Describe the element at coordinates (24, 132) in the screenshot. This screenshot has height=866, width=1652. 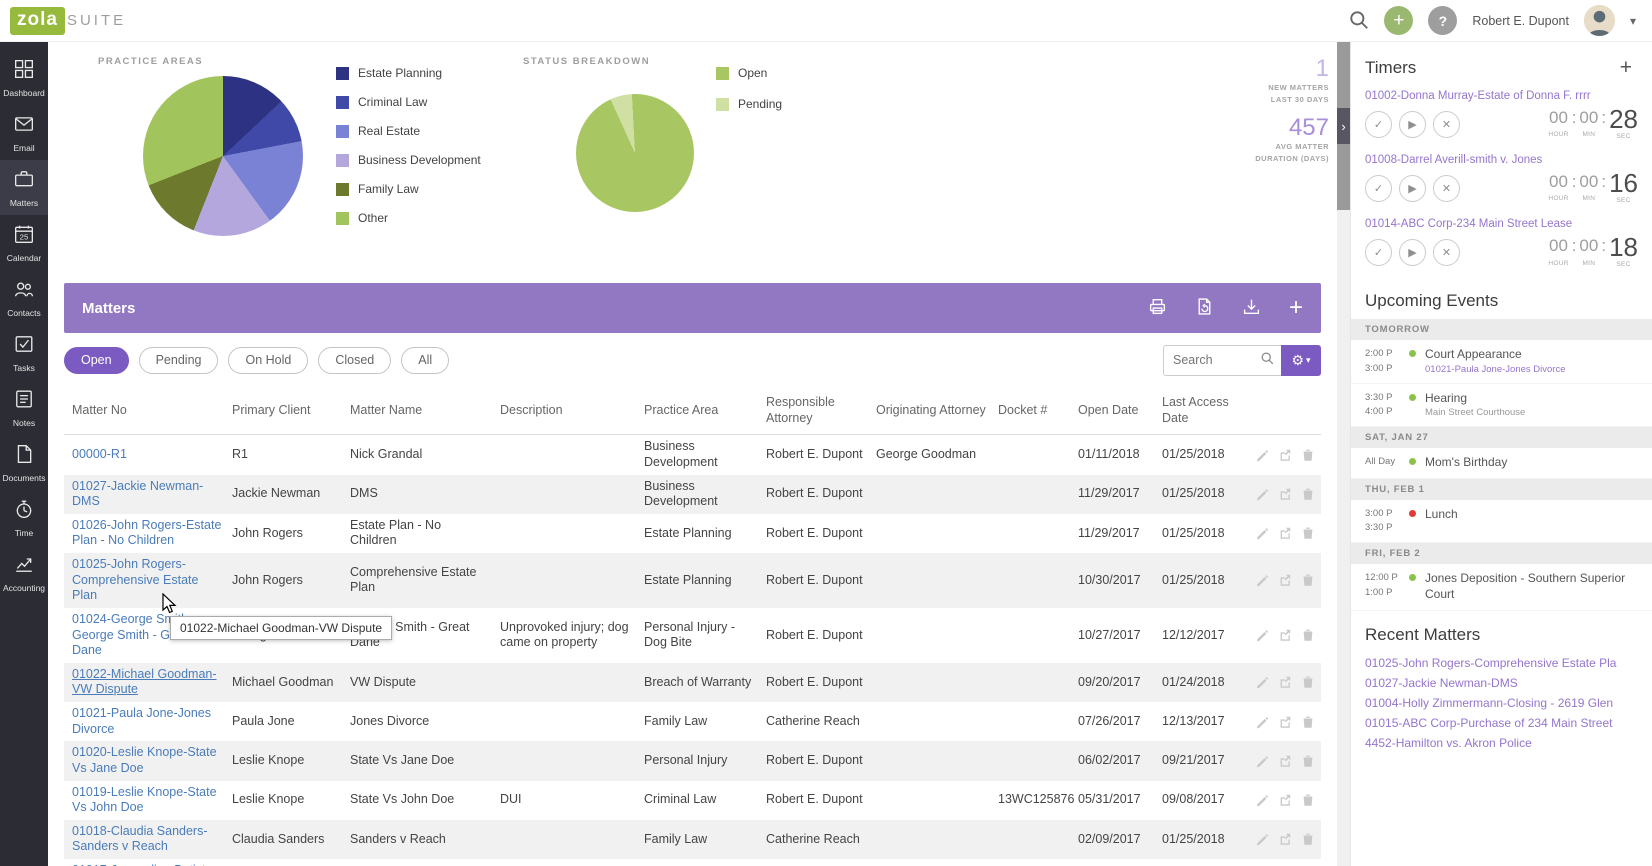
I see `sidebar-item-email: Email` at that location.